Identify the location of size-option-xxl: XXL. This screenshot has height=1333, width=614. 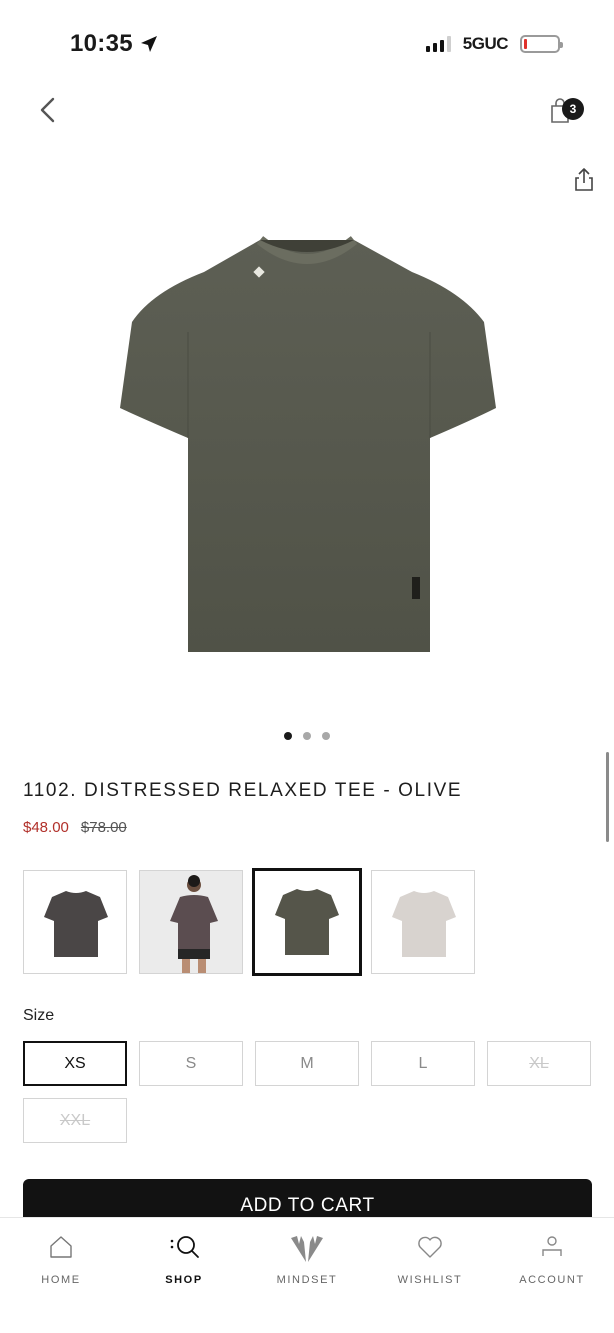
(75, 1120).